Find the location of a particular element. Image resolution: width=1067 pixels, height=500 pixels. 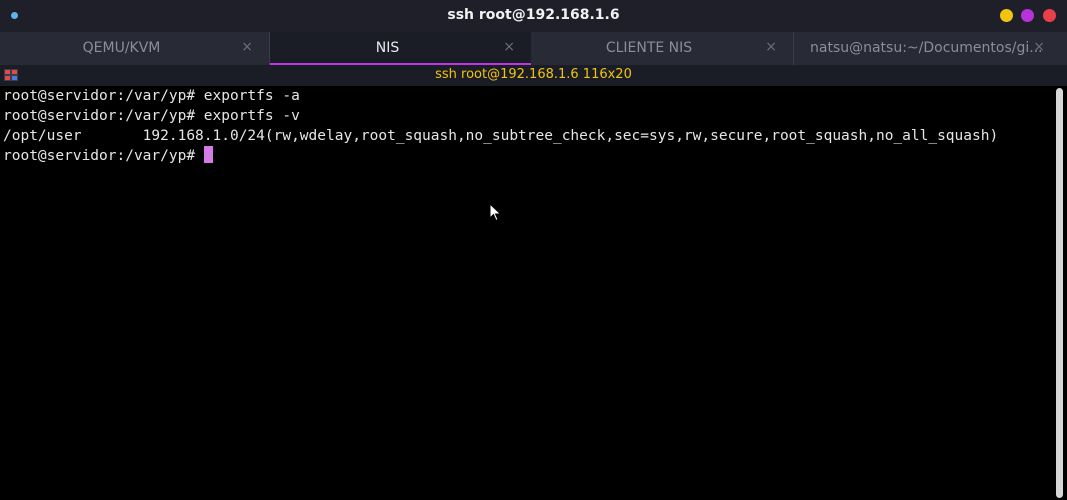

minimize-button is located at coordinates (1006, 15).